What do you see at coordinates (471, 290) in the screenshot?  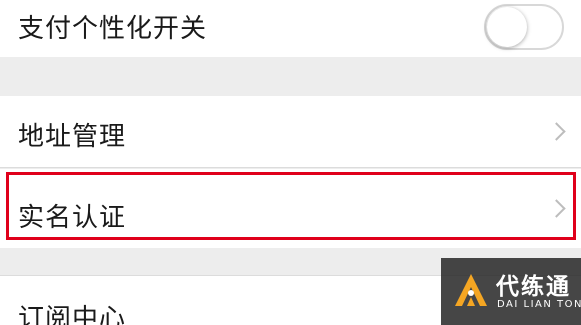 I see `watermark-logo-icon` at bounding box center [471, 290].